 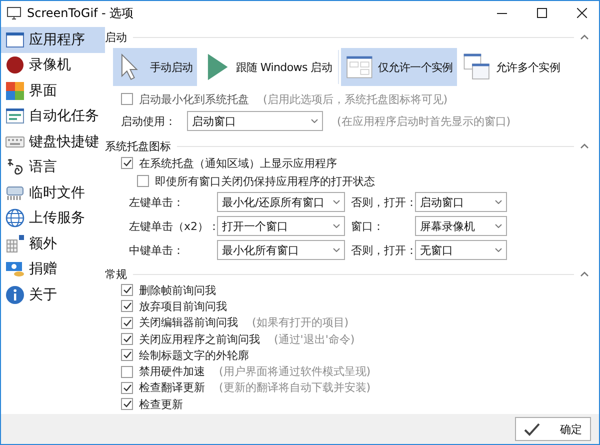 I want to click on option-hint: (启用此选项后，系统托盘图标将可见), so click(x=355, y=99).